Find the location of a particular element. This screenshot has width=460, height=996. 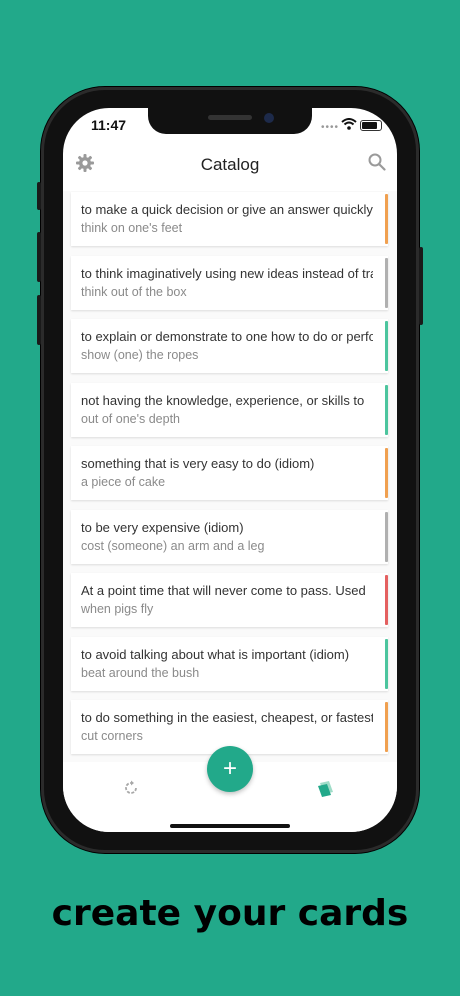

volume-down-button is located at coordinates (39, 320).